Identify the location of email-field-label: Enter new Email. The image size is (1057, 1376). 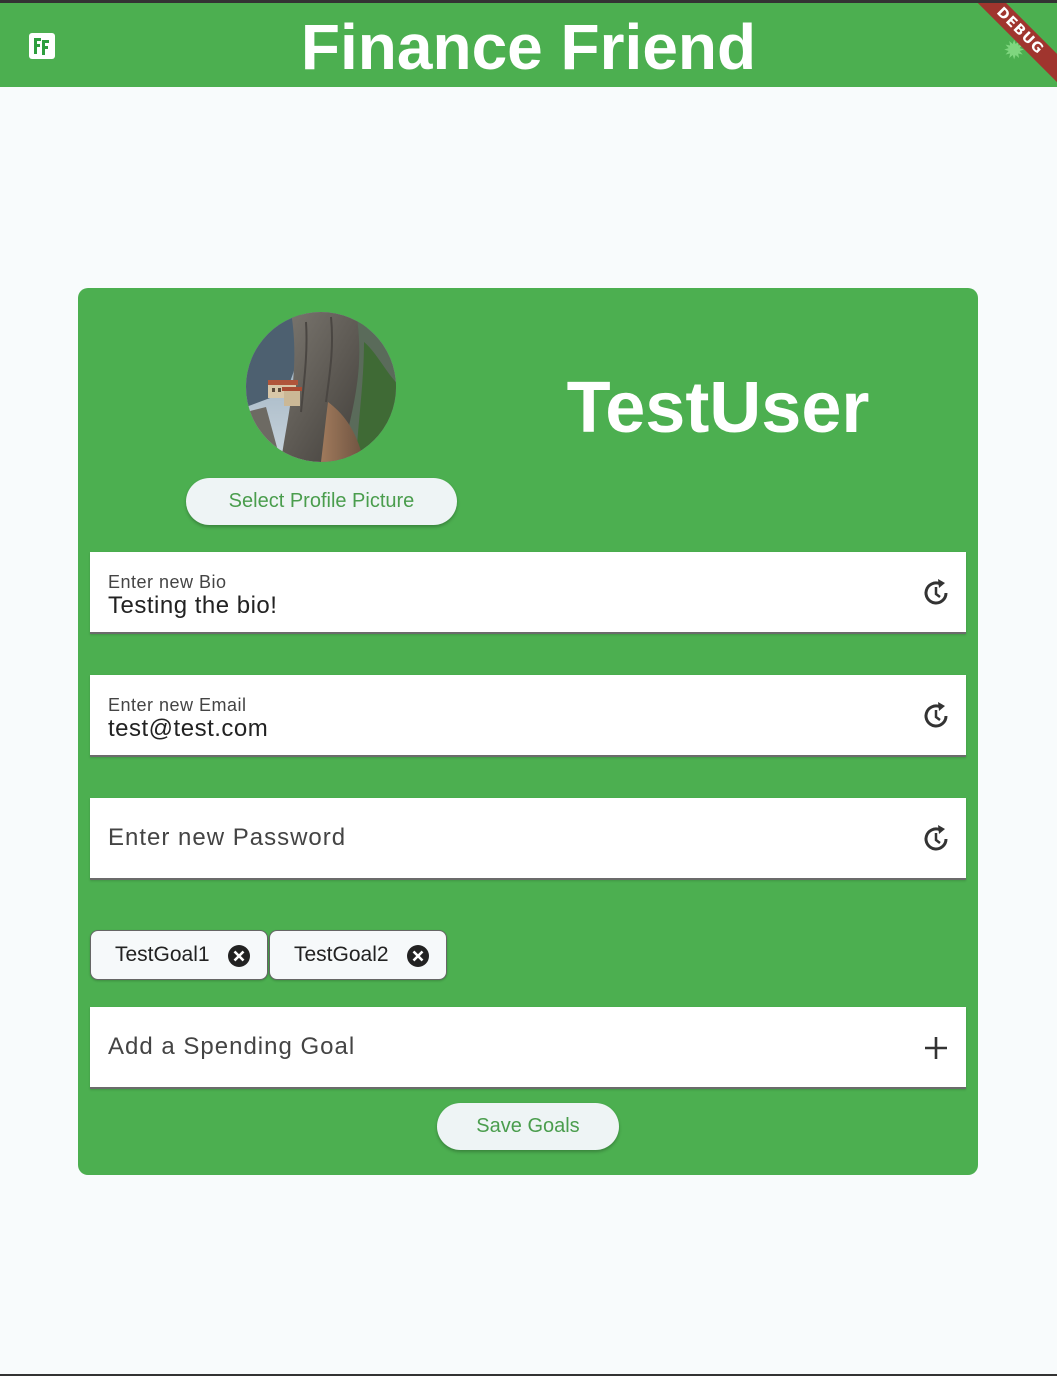
(177, 705).